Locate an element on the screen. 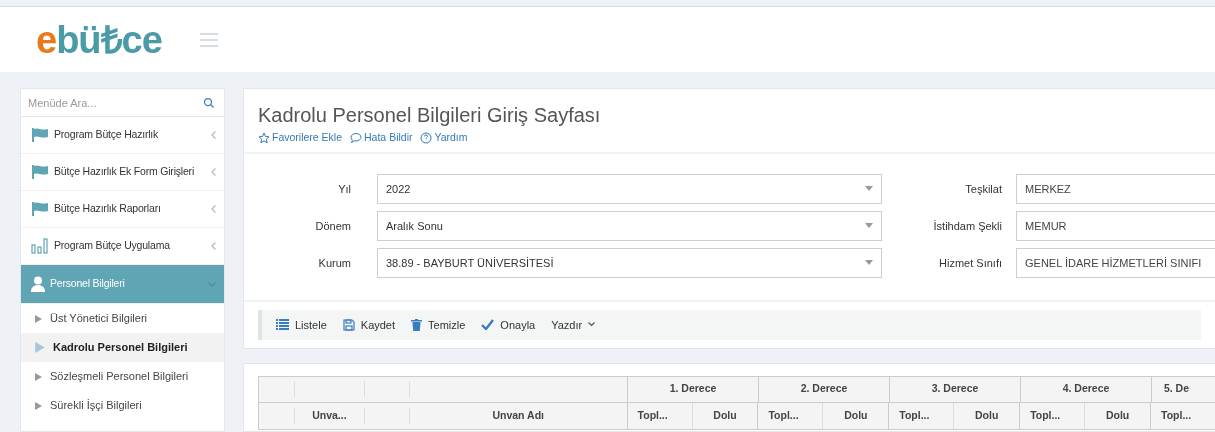 This screenshot has width=1215, height=432. bar-chart-icon is located at coordinates (40, 246).